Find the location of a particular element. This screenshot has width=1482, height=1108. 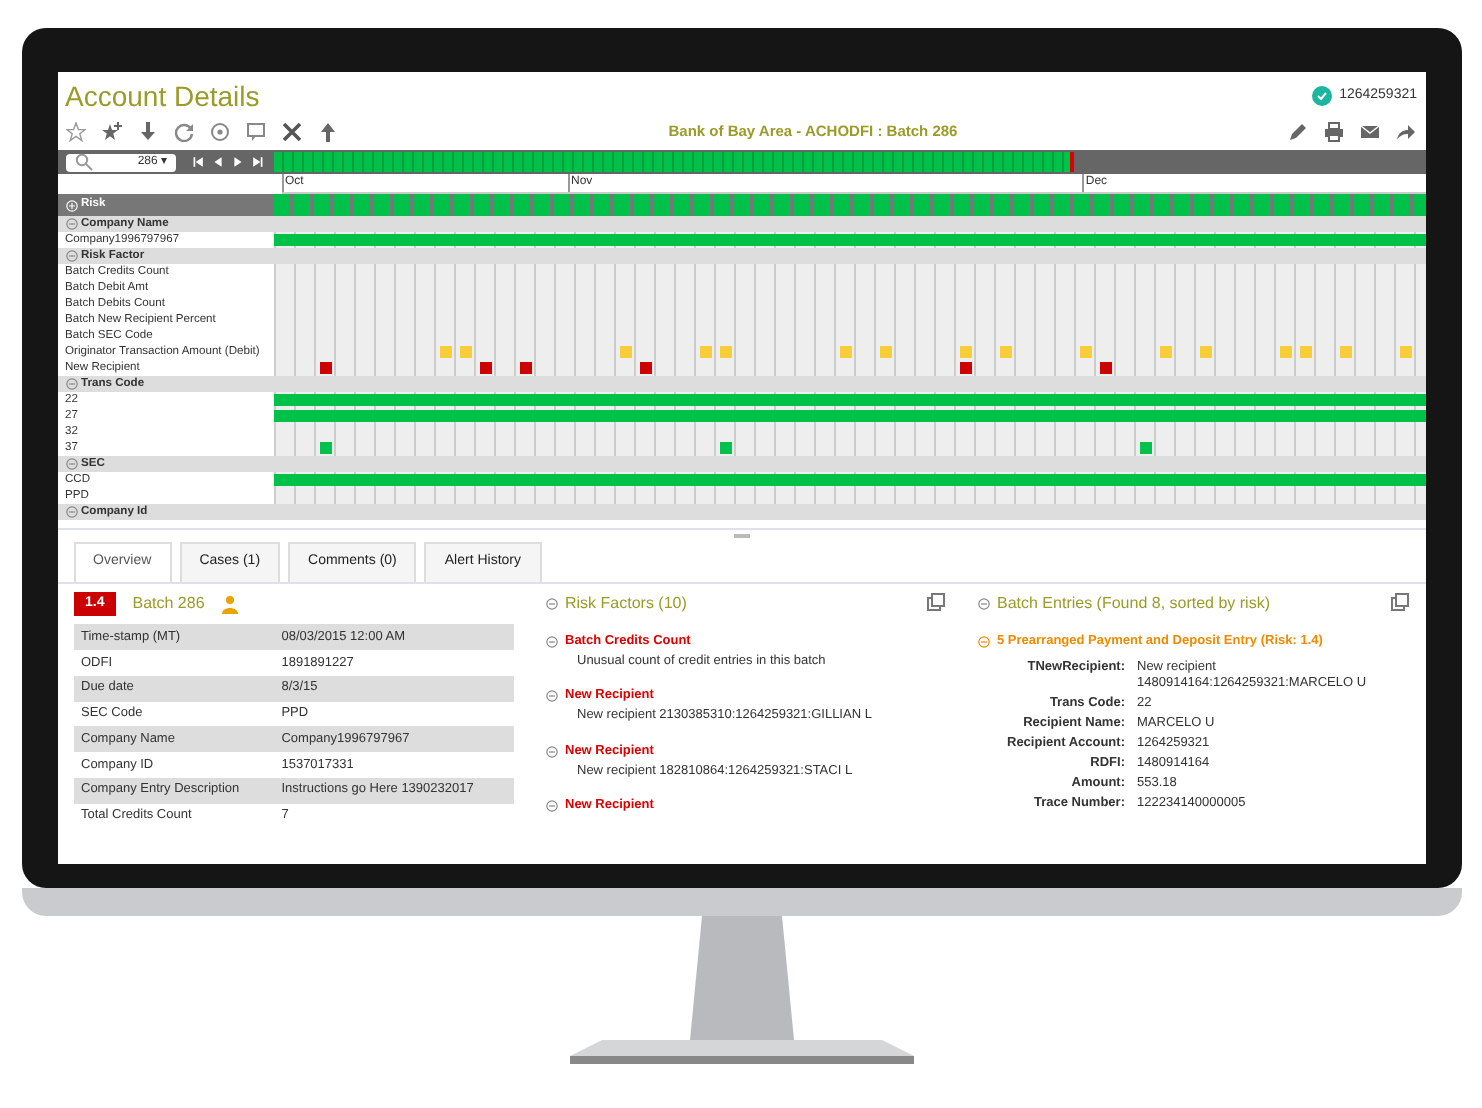

envelope-icon is located at coordinates (1370, 131).